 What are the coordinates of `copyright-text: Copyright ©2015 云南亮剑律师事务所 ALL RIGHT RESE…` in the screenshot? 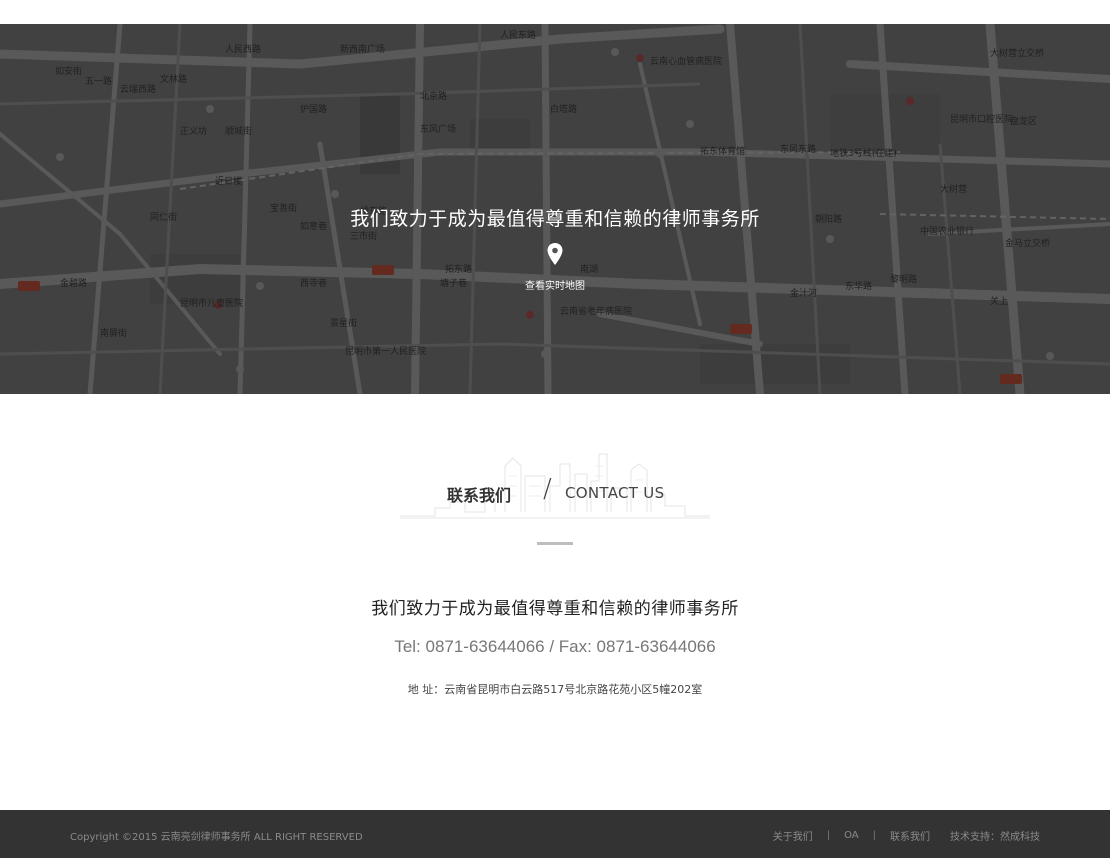 It's located at (216, 837).